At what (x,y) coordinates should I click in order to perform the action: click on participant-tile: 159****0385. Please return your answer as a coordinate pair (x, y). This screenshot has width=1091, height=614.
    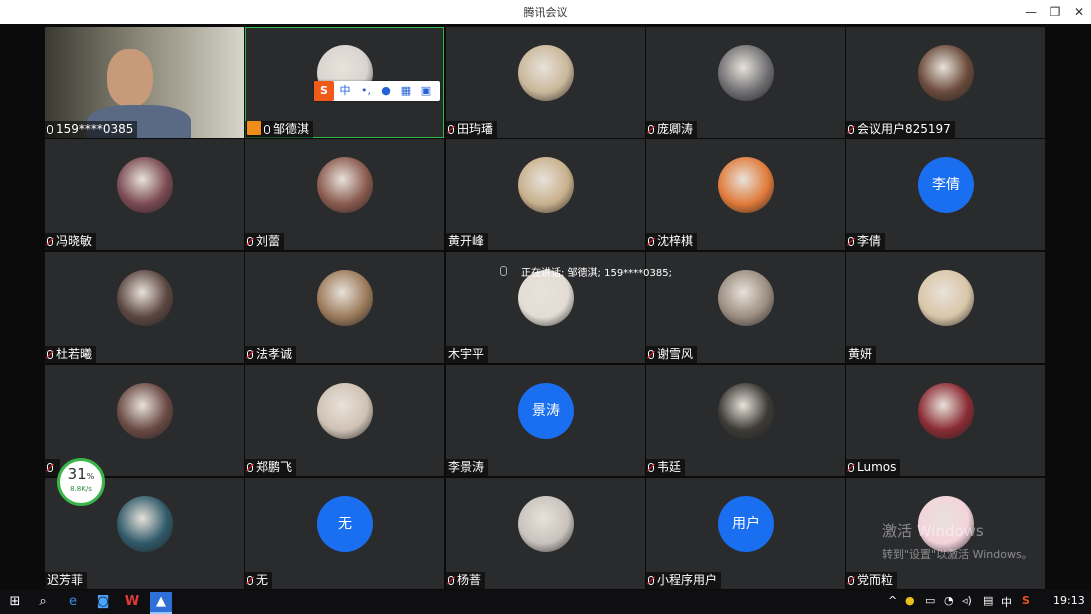
    Looking at the image, I should click on (144, 82).